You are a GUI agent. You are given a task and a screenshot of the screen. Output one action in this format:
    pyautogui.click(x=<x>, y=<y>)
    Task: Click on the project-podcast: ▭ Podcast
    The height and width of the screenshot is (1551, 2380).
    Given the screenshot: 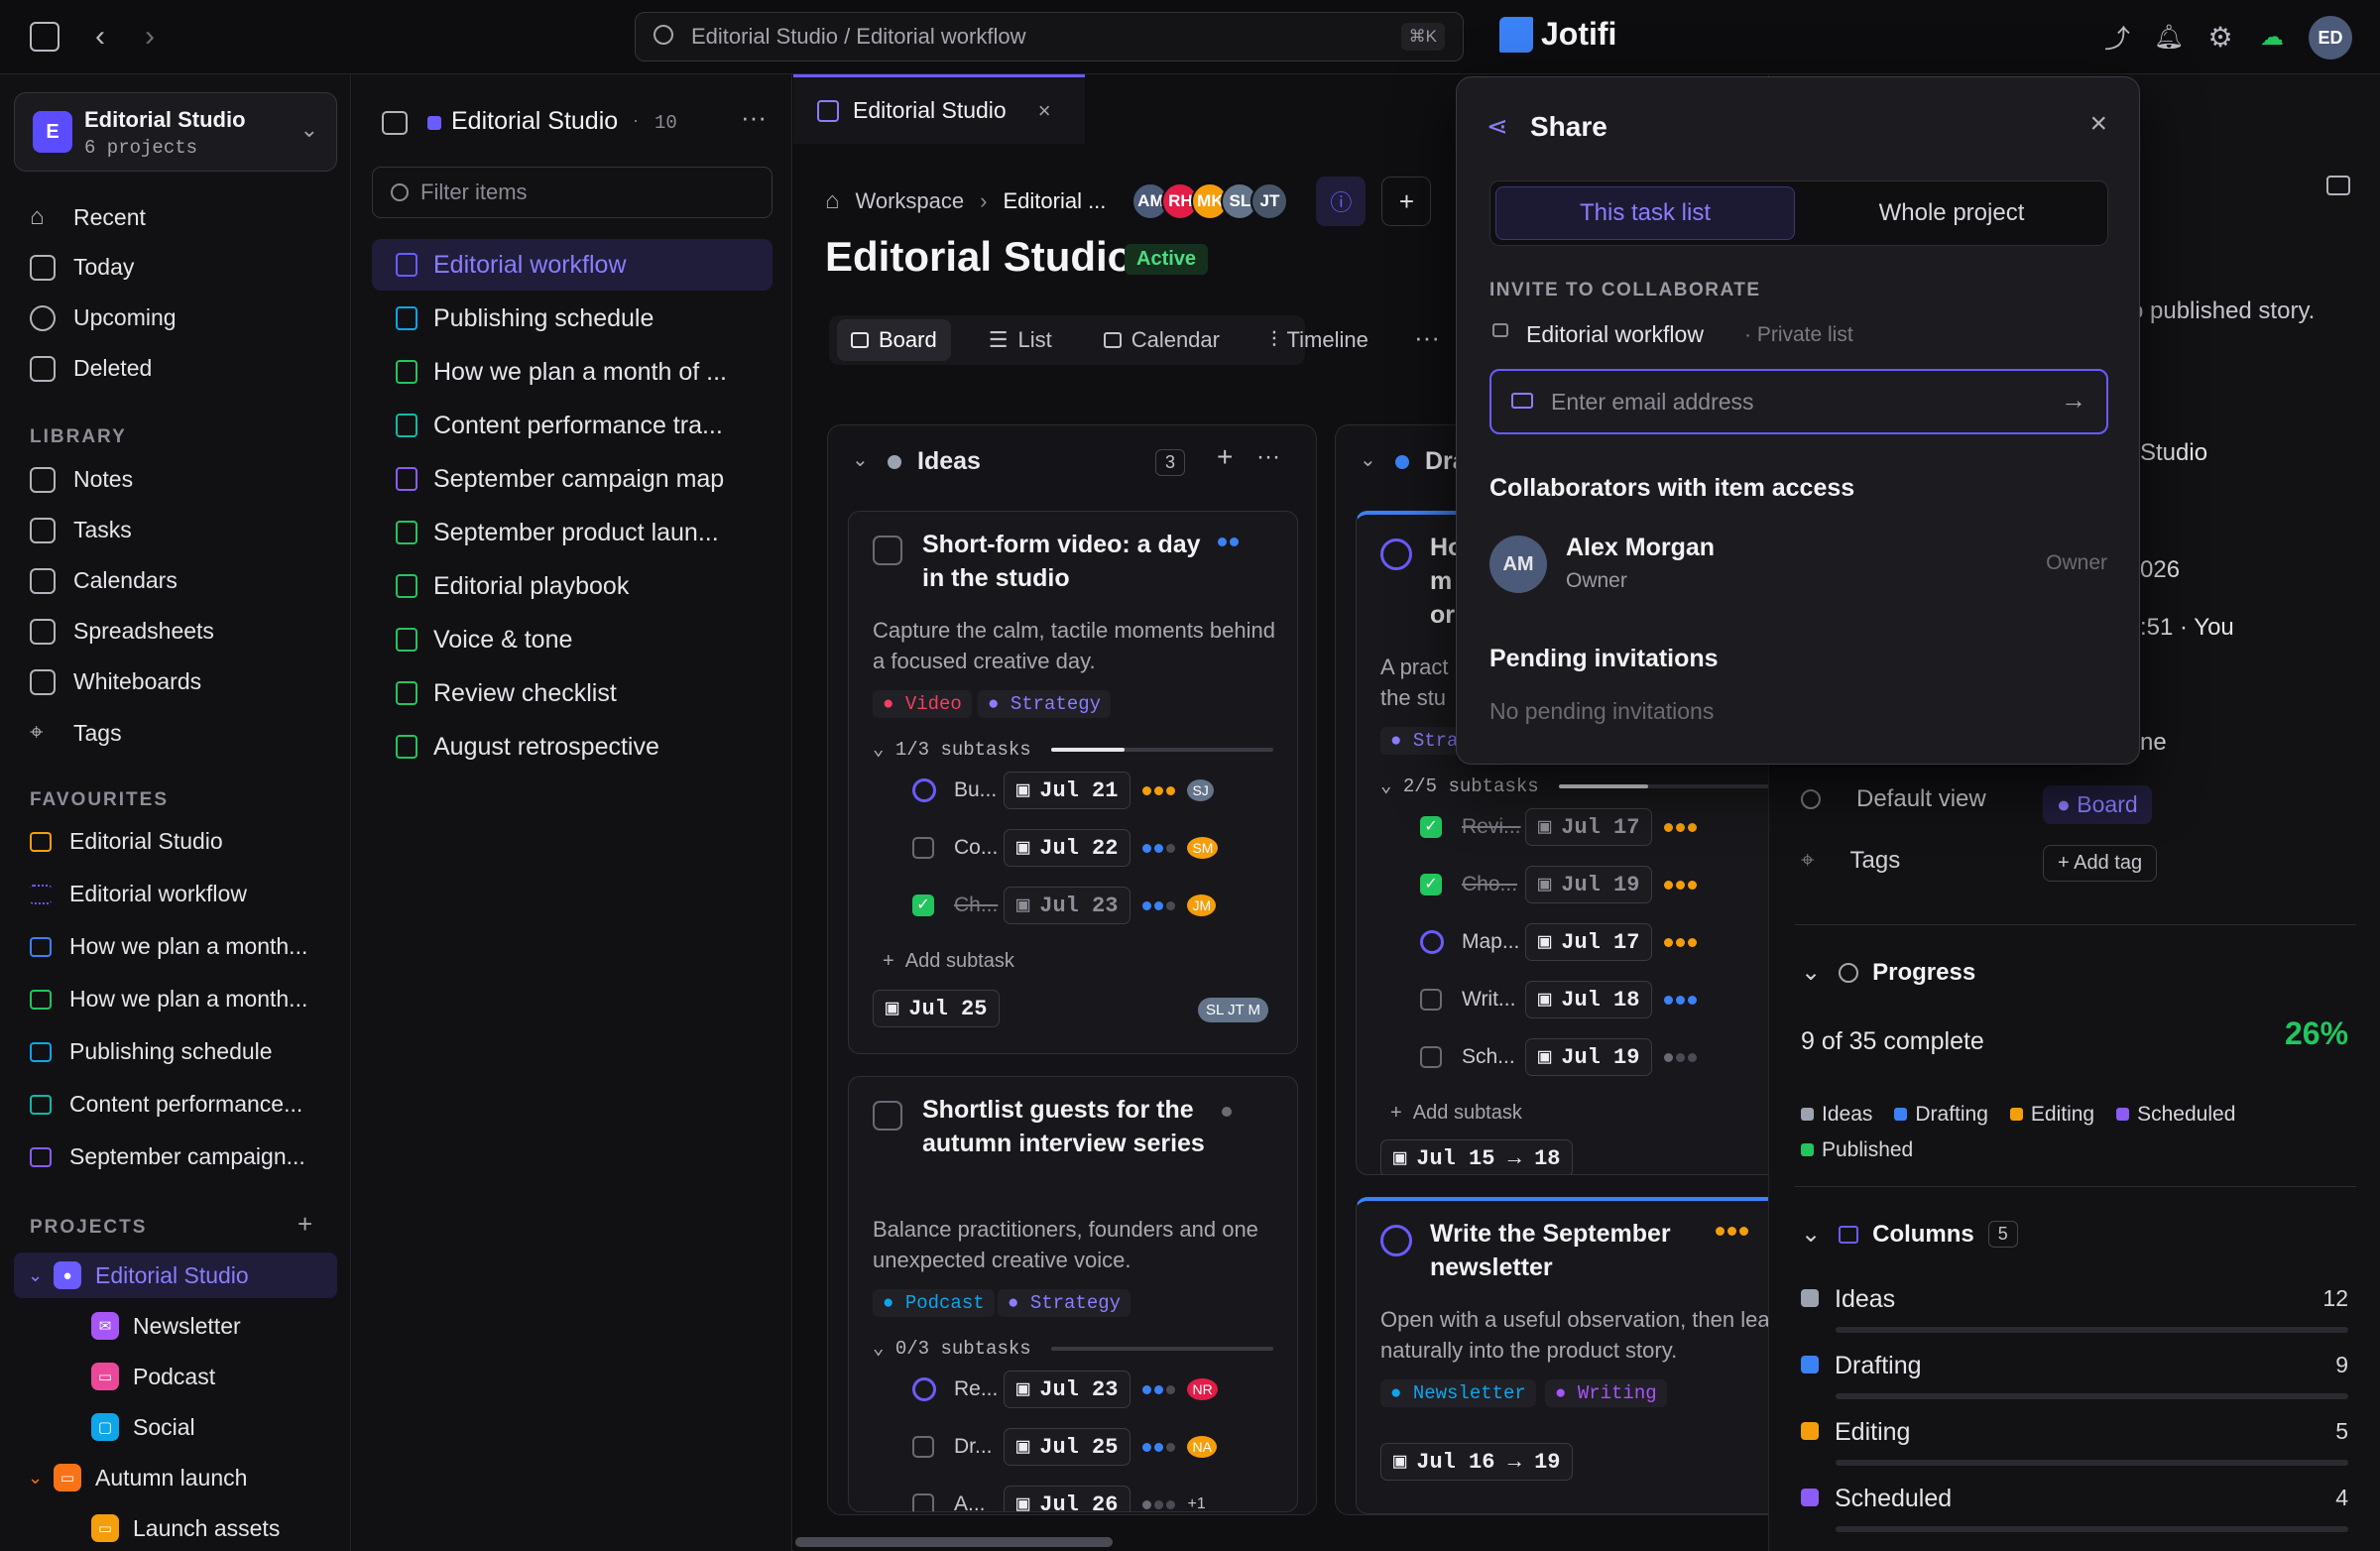 What is the action you would take?
    pyautogui.click(x=175, y=1376)
    